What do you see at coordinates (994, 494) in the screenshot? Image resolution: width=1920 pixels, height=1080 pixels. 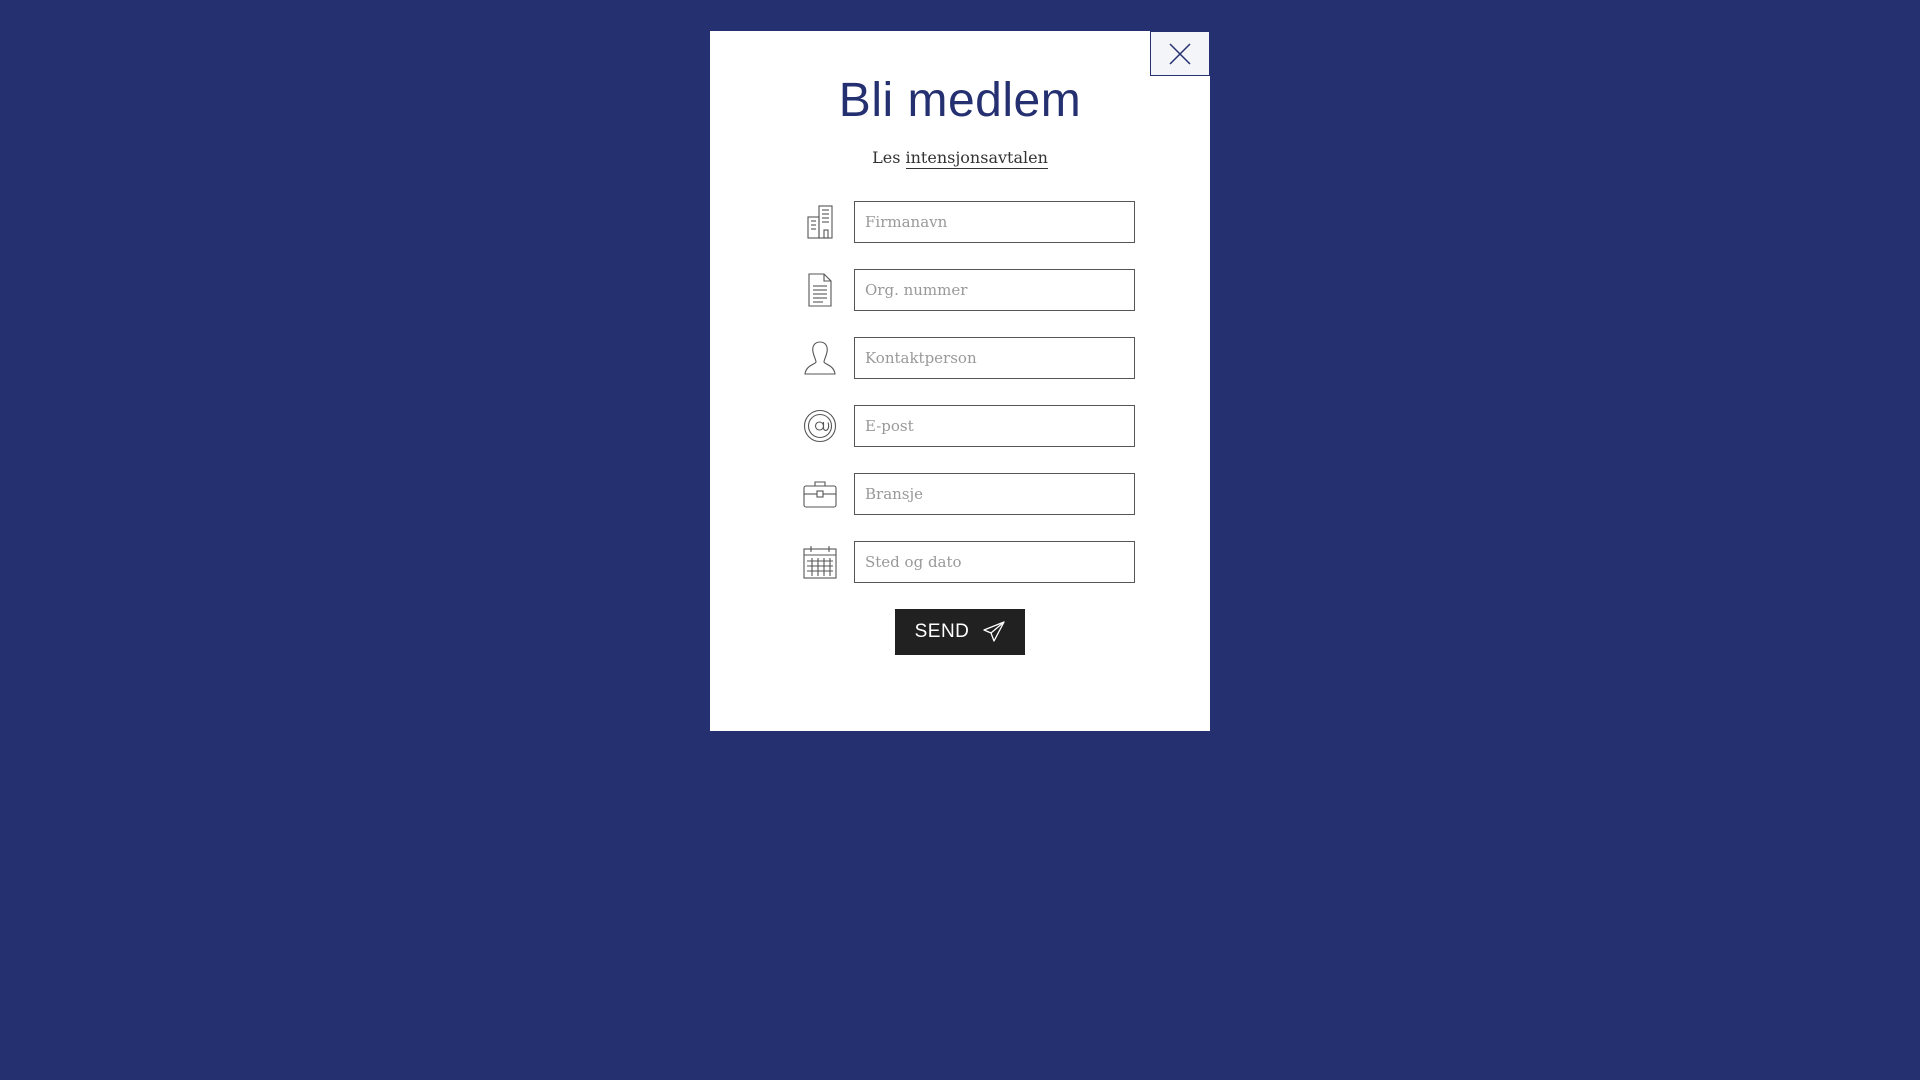 I see `industry-input` at bounding box center [994, 494].